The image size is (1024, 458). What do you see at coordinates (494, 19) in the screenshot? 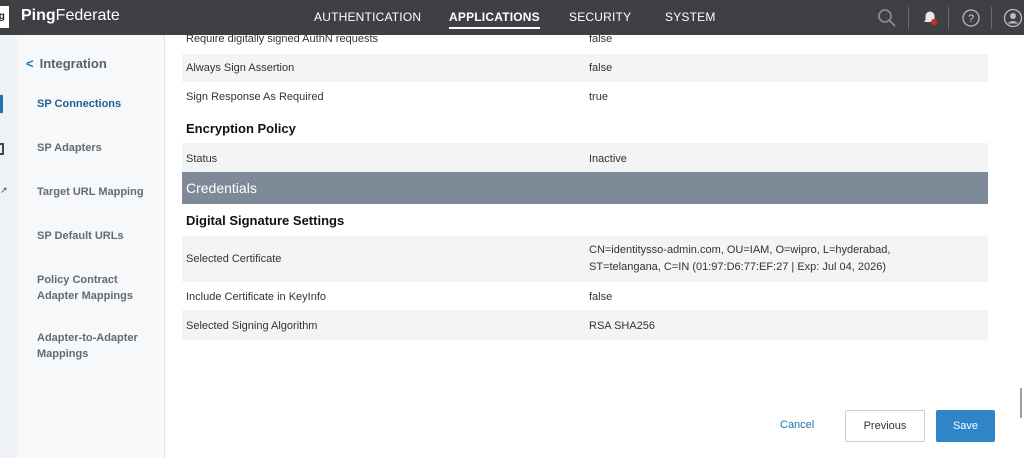
I see `nav-applications: APPLICATIONS` at bounding box center [494, 19].